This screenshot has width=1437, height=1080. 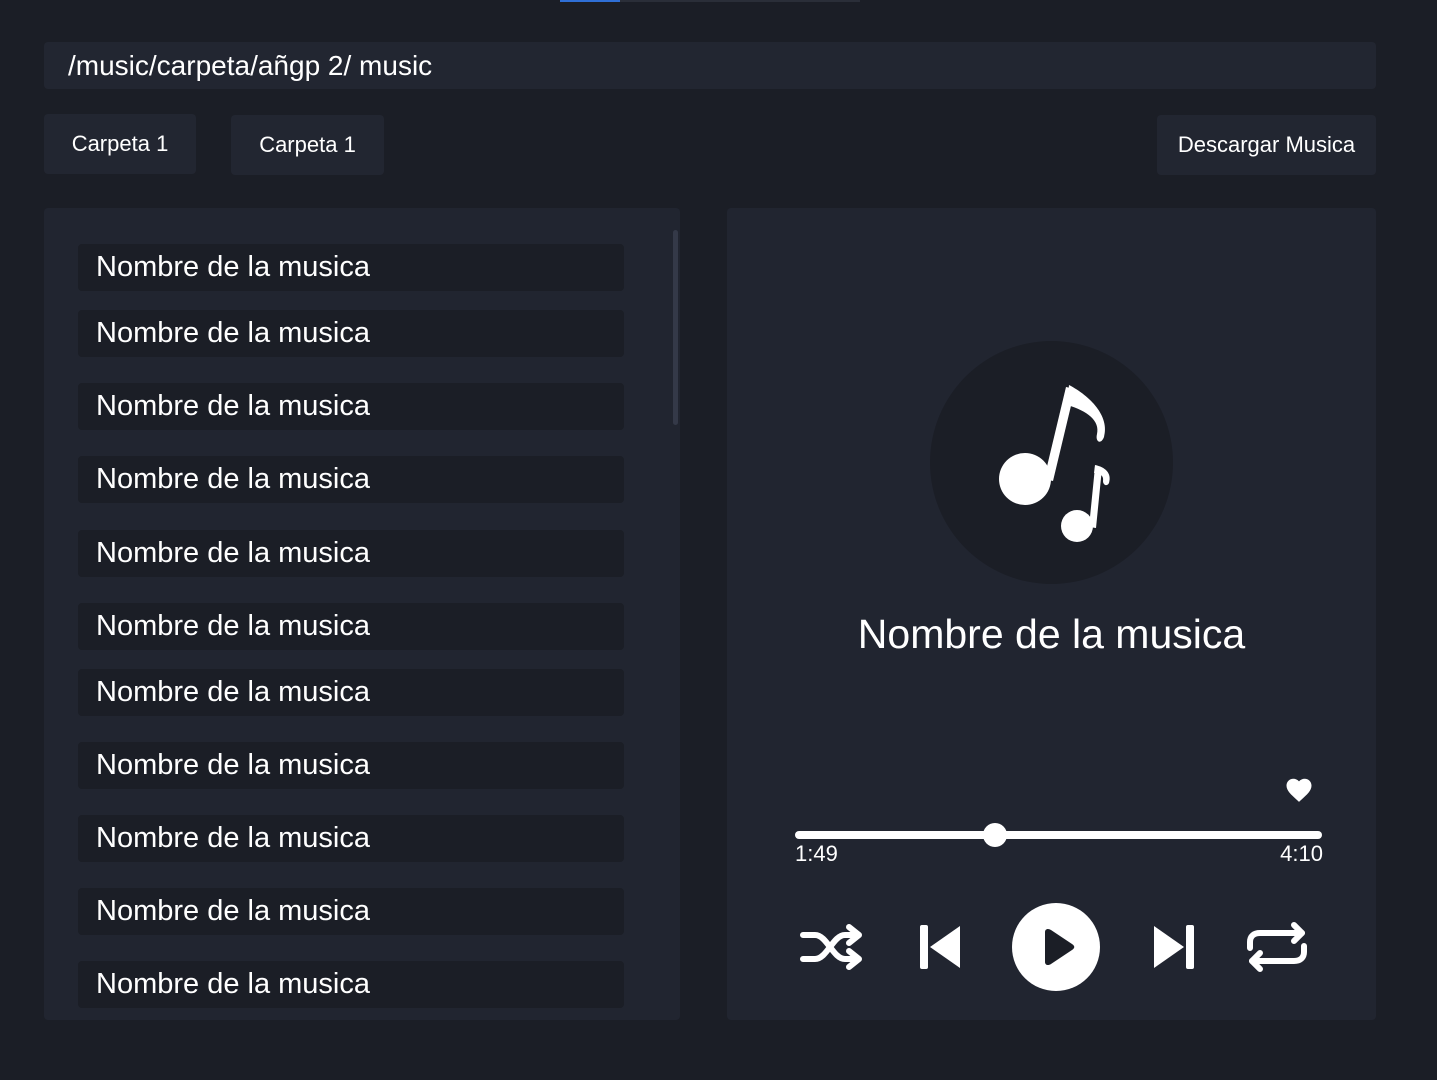 What do you see at coordinates (710, 65) in the screenshot?
I see `path-bar: /music/carpeta/añgp 2/ music` at bounding box center [710, 65].